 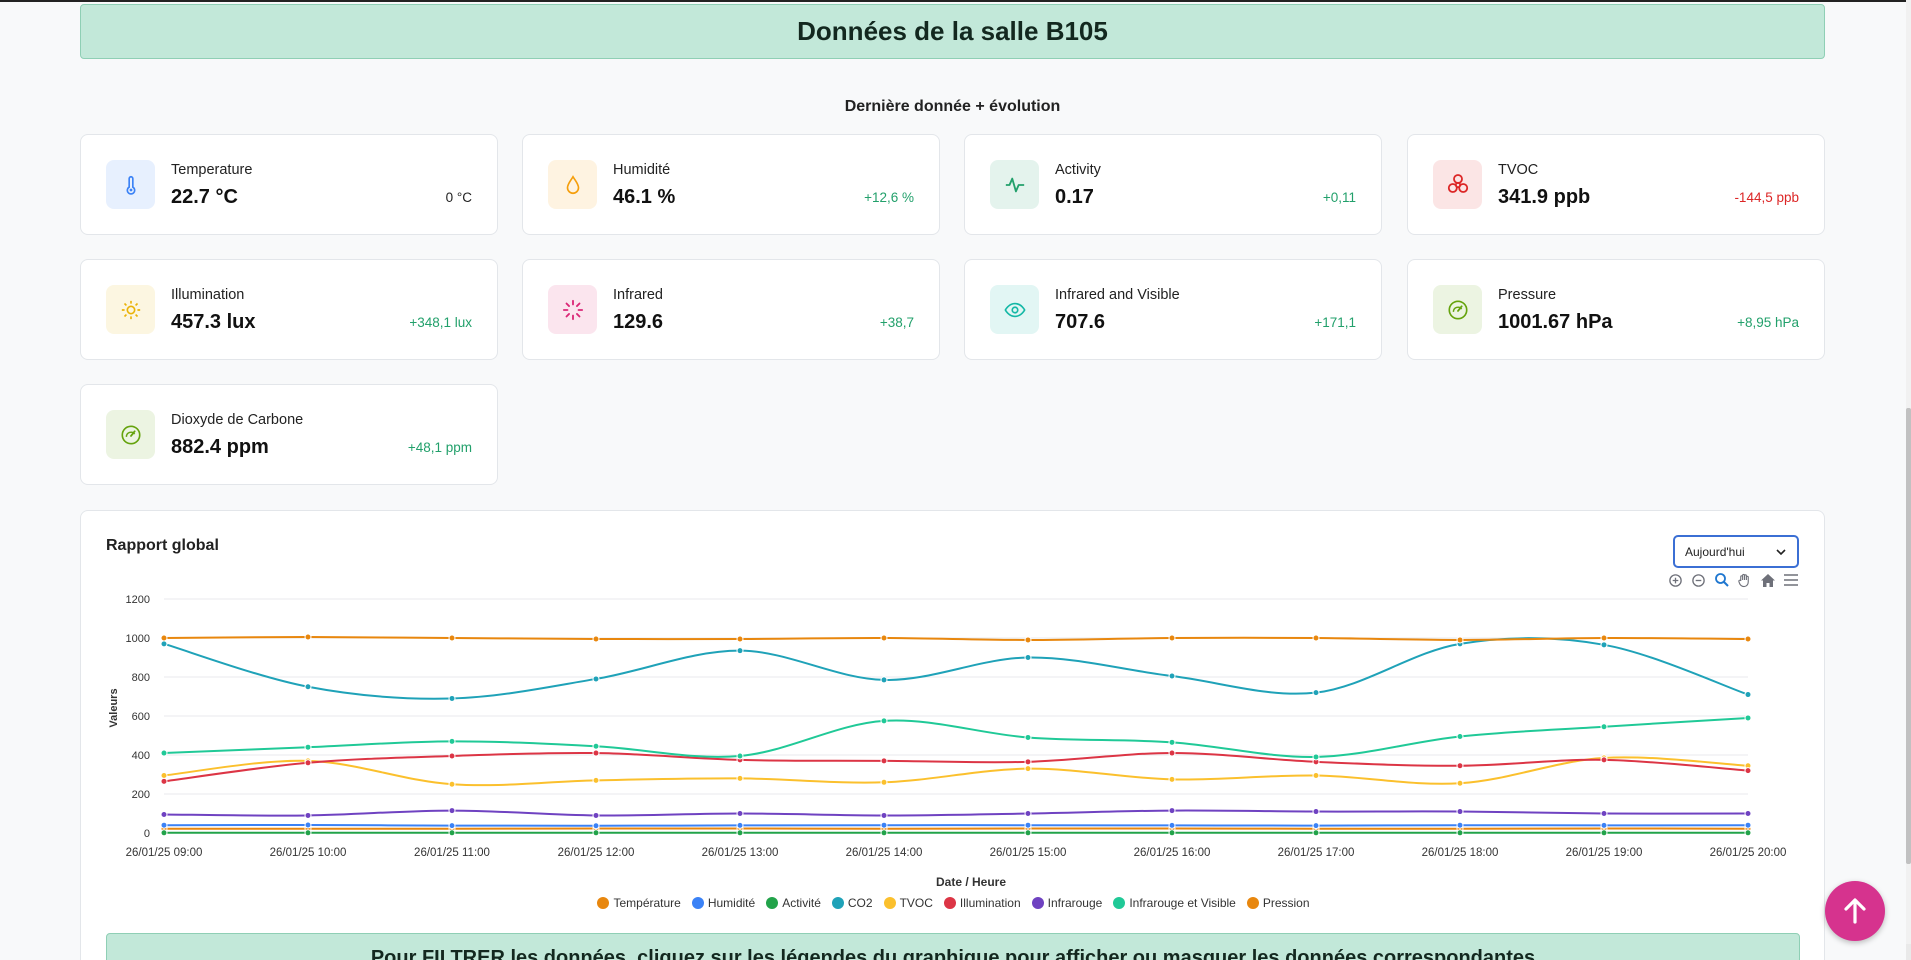 I want to click on scrollbar-corner, so click(x=1908, y=952).